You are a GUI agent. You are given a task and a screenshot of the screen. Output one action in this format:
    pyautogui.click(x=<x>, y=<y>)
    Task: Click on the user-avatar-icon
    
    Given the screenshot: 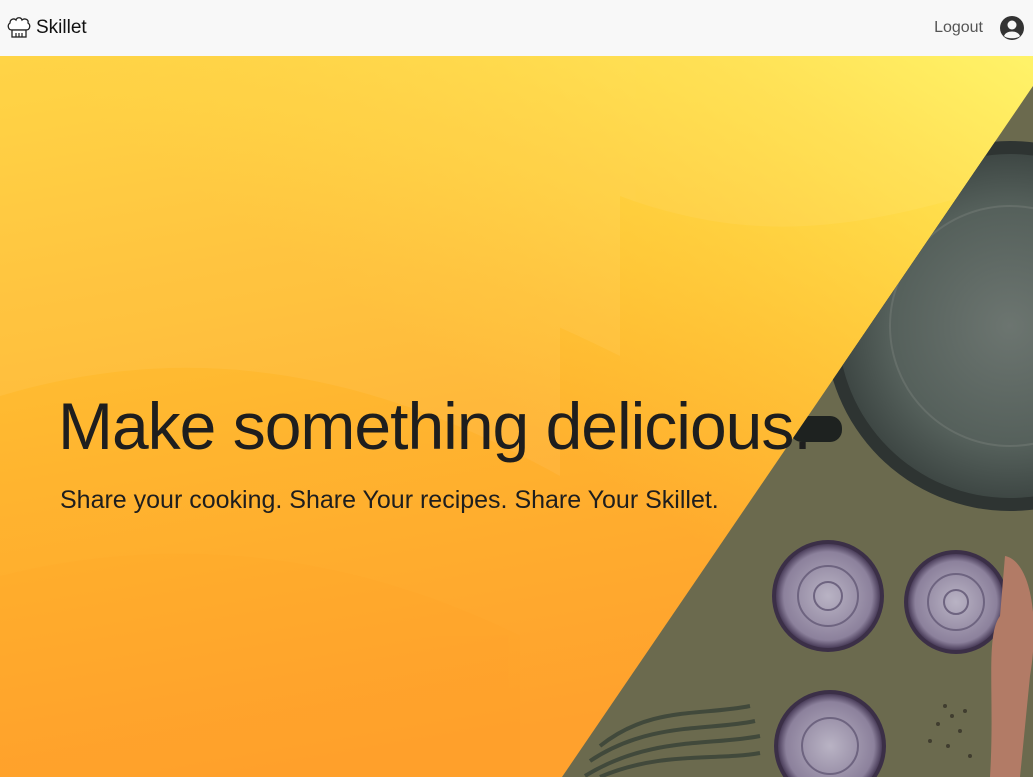 What is the action you would take?
    pyautogui.click(x=1012, y=28)
    